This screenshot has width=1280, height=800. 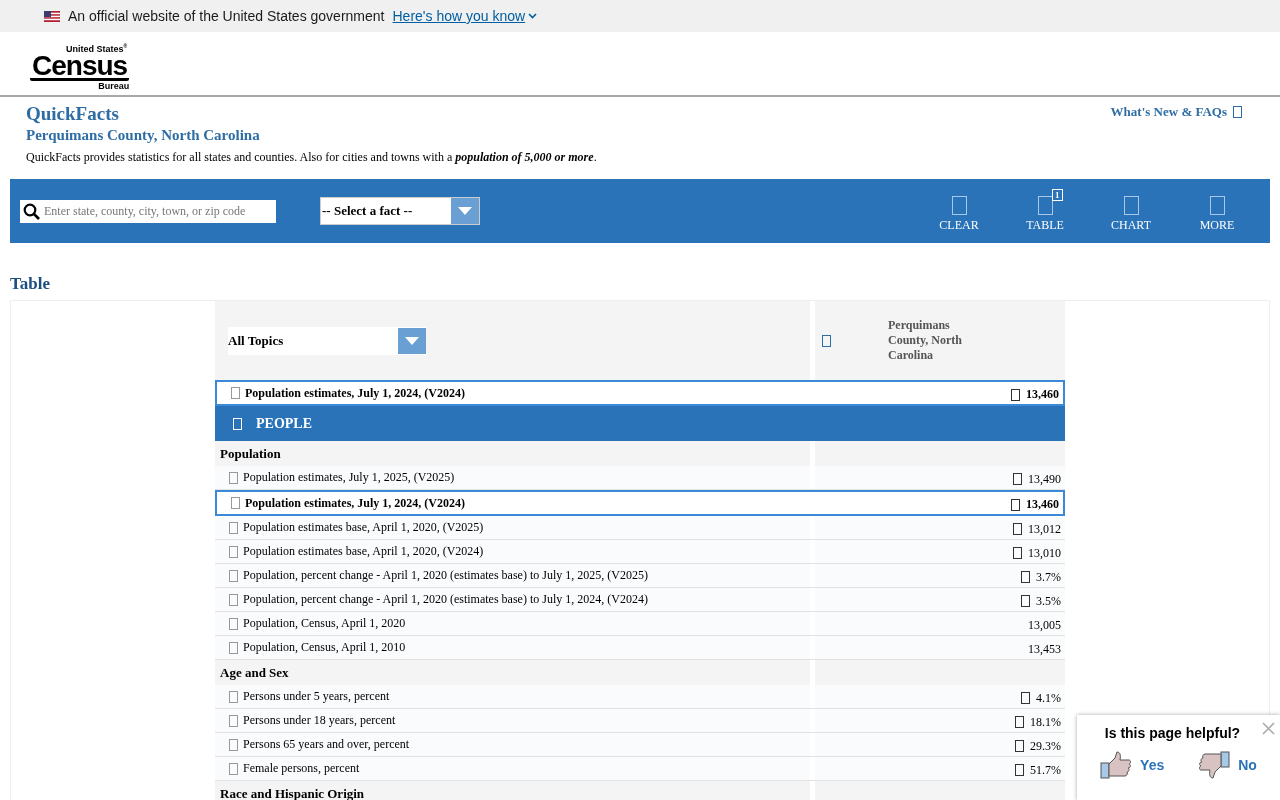 I want to click on fact-label: Population, Census, April 1, 2020, so click(x=324, y=623).